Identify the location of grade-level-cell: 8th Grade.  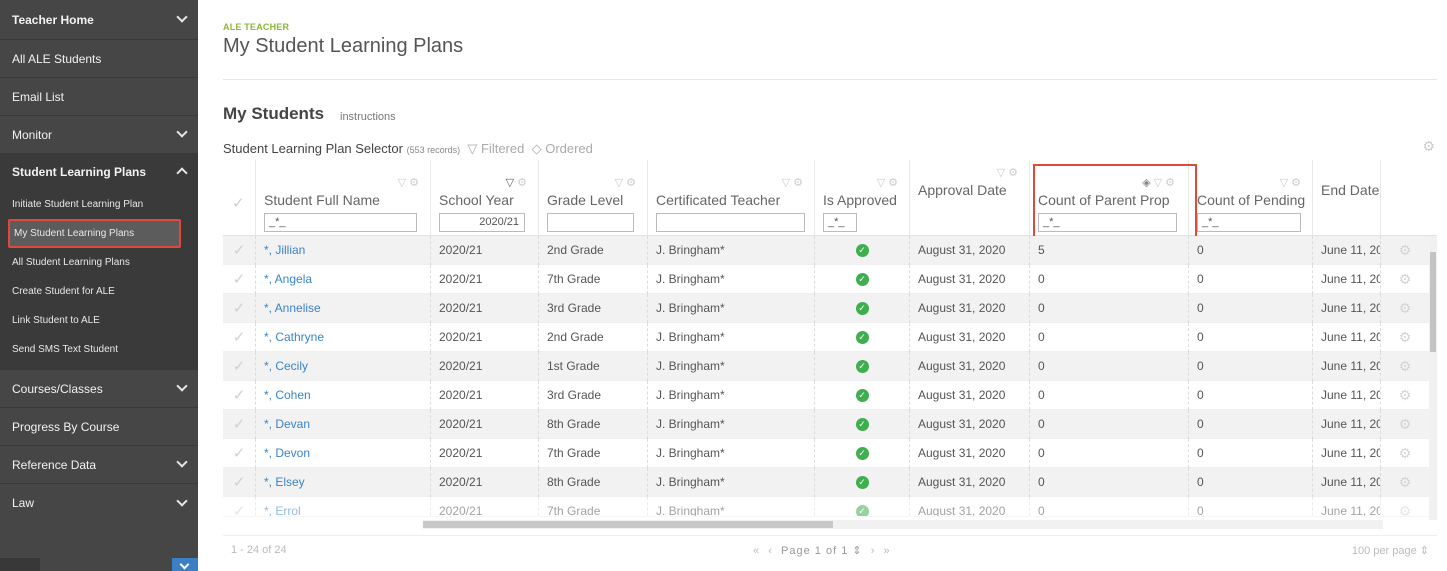
(593, 482).